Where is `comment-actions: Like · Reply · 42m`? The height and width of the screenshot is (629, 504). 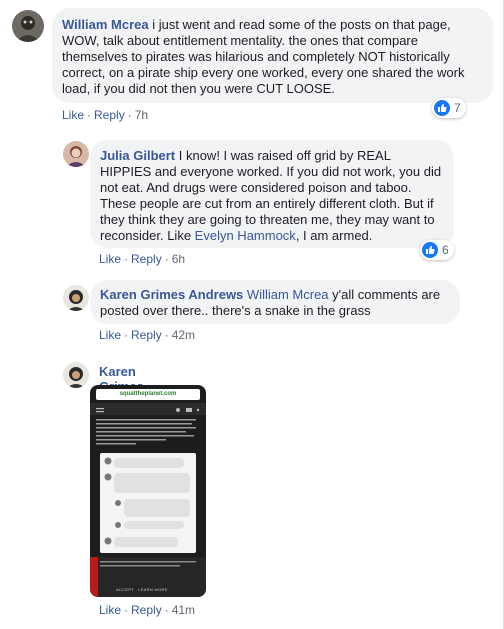 comment-actions: Like · Reply · 42m is located at coordinates (147, 335).